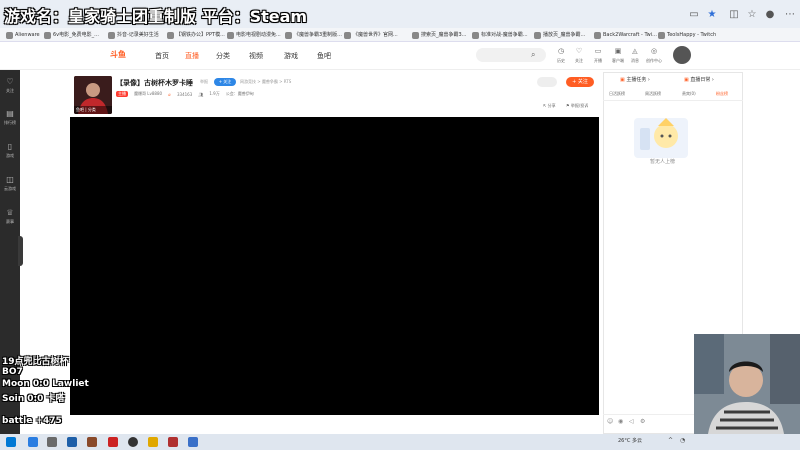  I want to click on game-taskbar-icon, so click(92, 442).